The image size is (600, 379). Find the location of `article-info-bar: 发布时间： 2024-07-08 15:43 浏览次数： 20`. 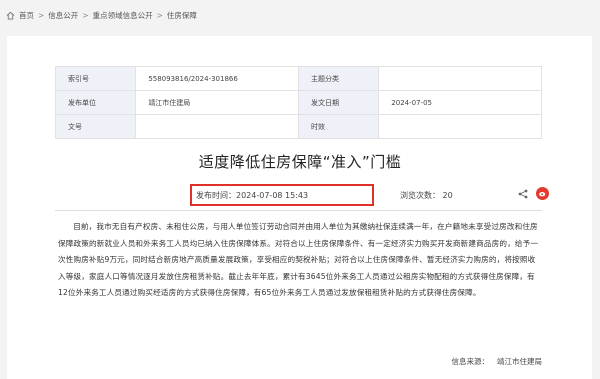

article-info-bar: 发布时间： 2024-07-08 15:43 浏览次数： 20 is located at coordinates (302, 197).